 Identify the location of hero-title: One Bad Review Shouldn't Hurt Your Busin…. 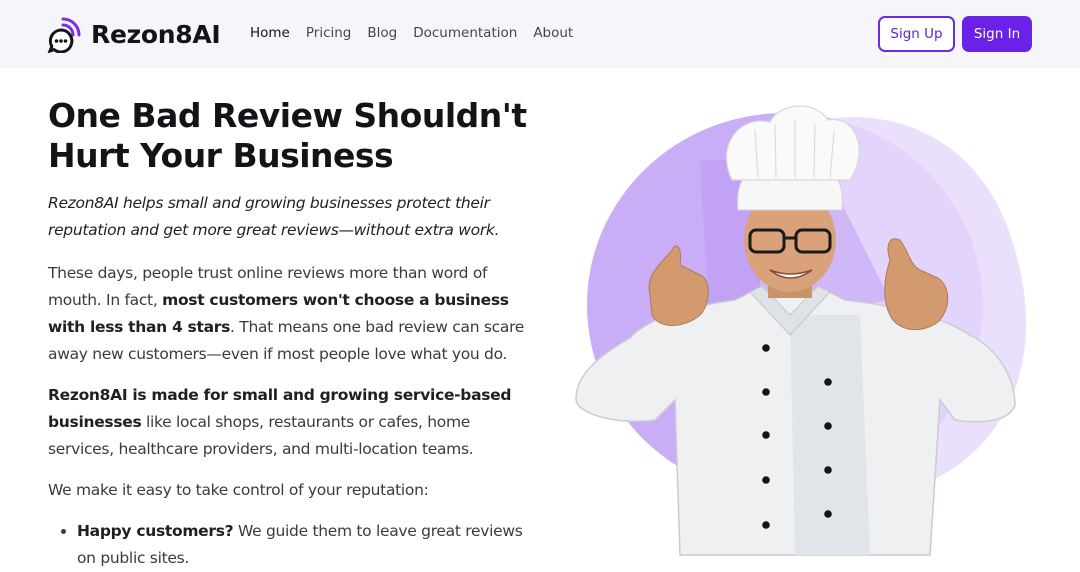
(298, 136).